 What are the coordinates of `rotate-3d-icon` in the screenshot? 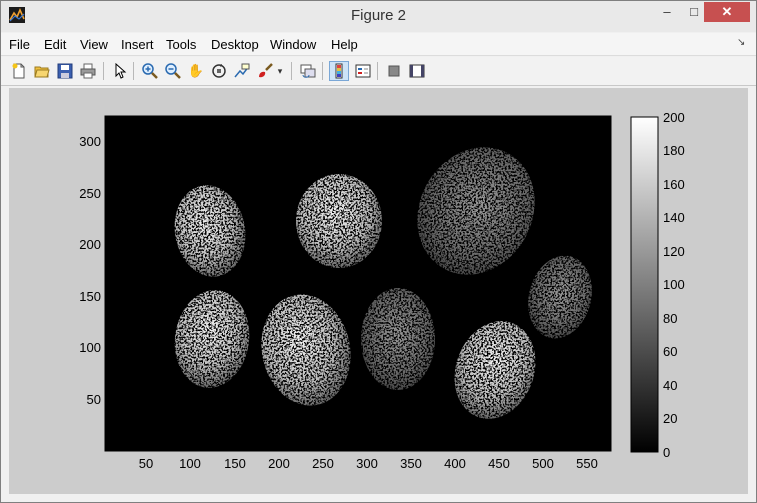 It's located at (219, 71).